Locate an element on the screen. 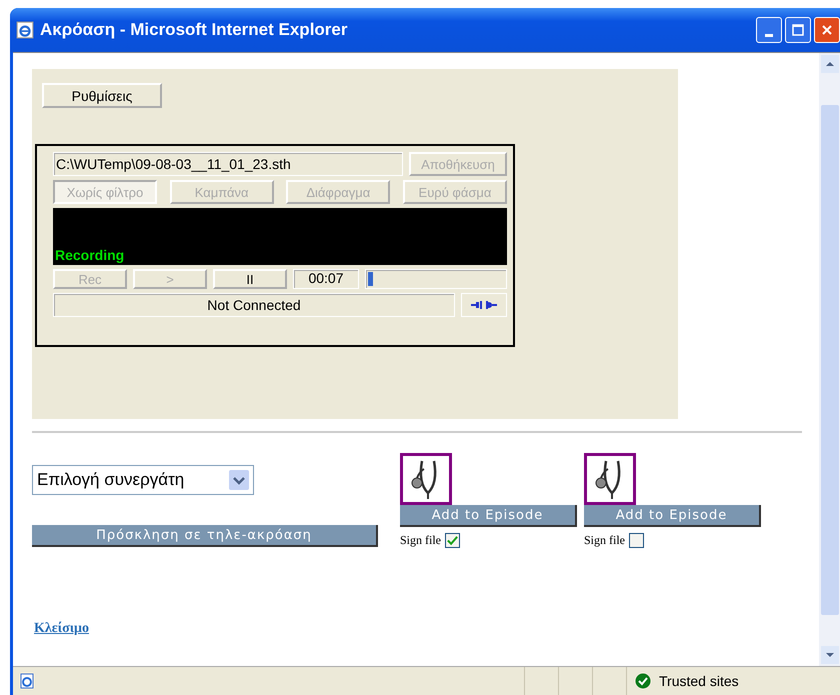  filter-button: Ευρύ φάσμα is located at coordinates (454, 192).